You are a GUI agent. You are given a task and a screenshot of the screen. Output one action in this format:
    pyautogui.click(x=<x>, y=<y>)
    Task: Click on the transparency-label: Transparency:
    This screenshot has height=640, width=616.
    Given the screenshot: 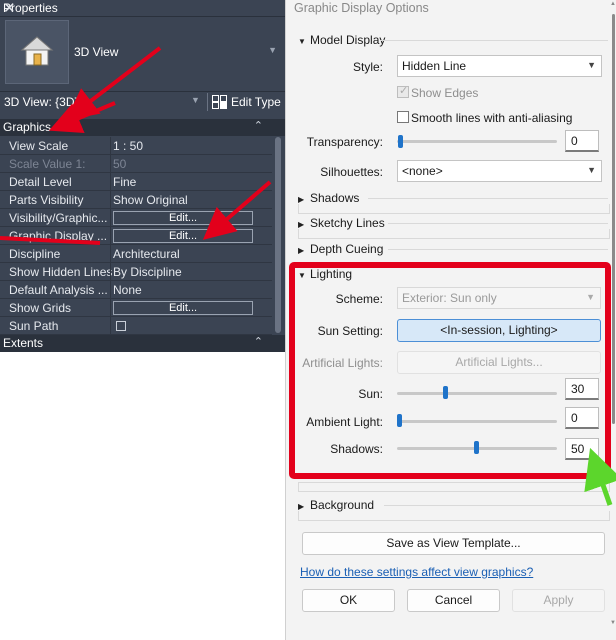 What is the action you would take?
    pyautogui.click(x=344, y=142)
    